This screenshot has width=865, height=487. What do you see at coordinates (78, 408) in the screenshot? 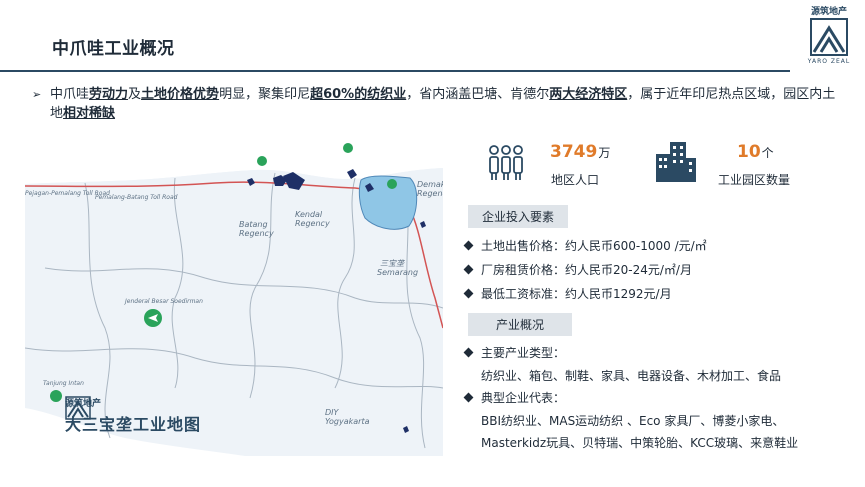
I see `map-logo-icon` at bounding box center [78, 408].